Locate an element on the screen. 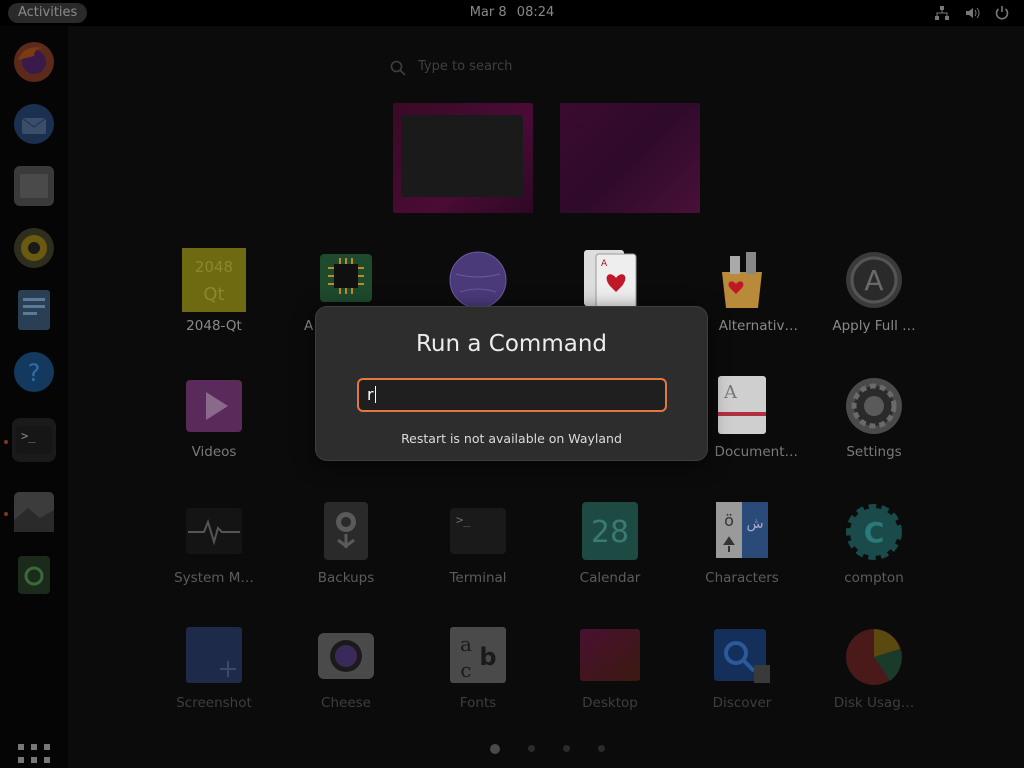 This screenshot has height=768, width=1024. videos-icon is located at coordinates (214, 406).